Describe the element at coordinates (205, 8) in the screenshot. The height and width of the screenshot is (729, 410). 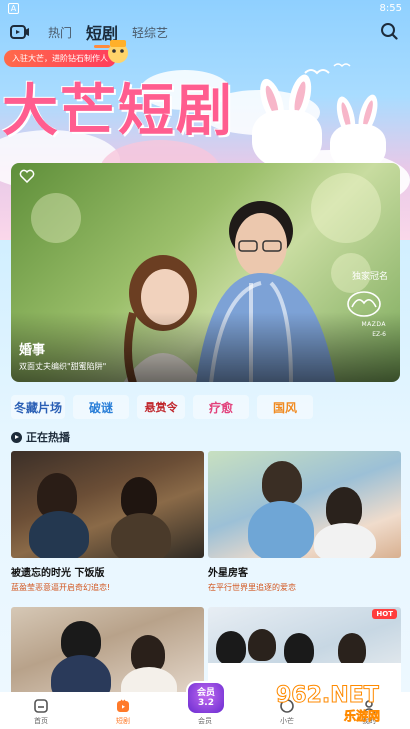
I see `status-bar: A 8:55` at that location.